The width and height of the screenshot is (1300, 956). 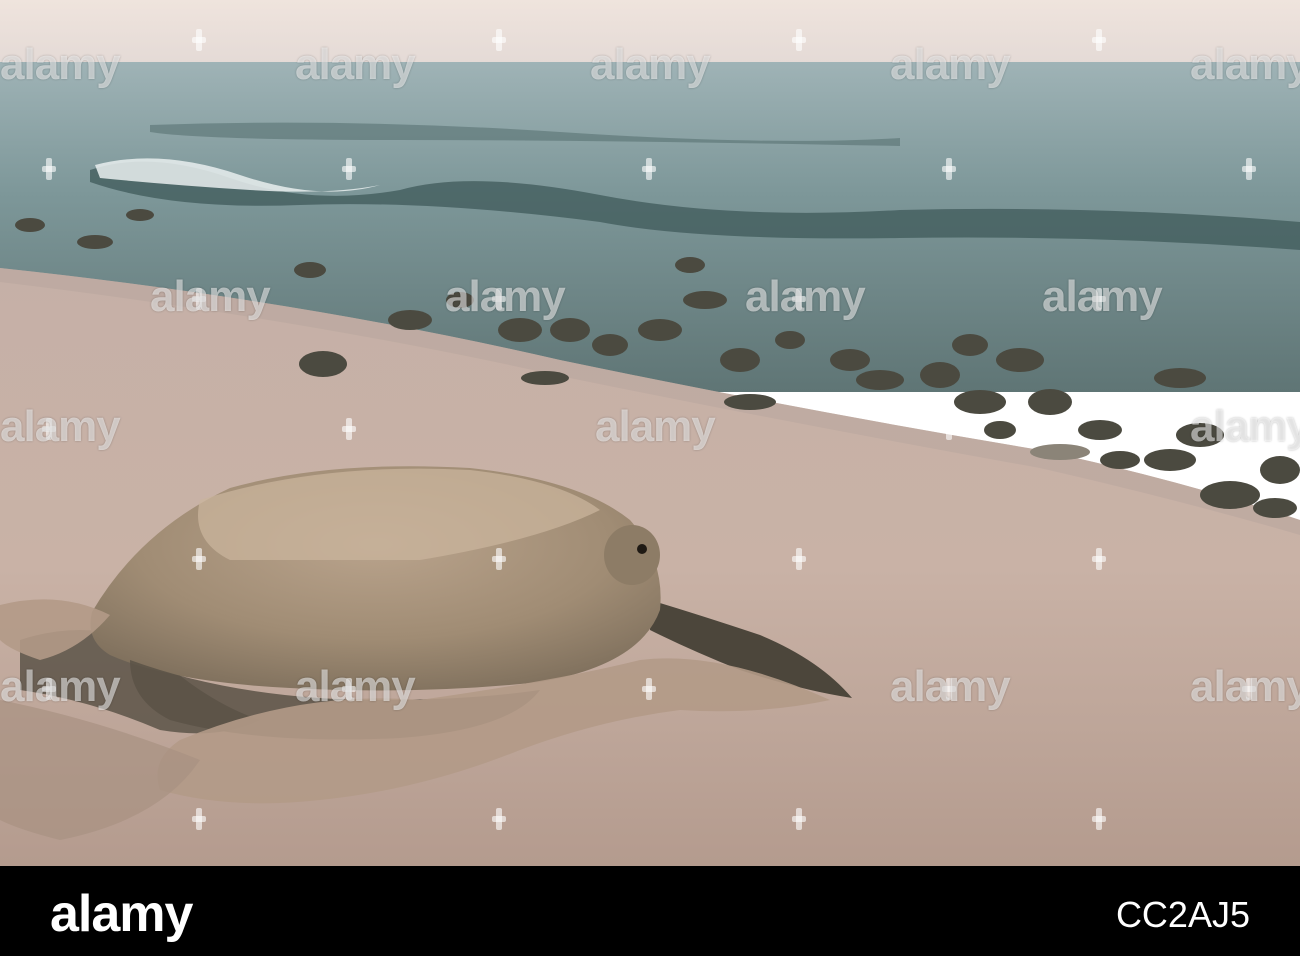 What do you see at coordinates (121, 914) in the screenshot?
I see `footer-logo: alamy` at bounding box center [121, 914].